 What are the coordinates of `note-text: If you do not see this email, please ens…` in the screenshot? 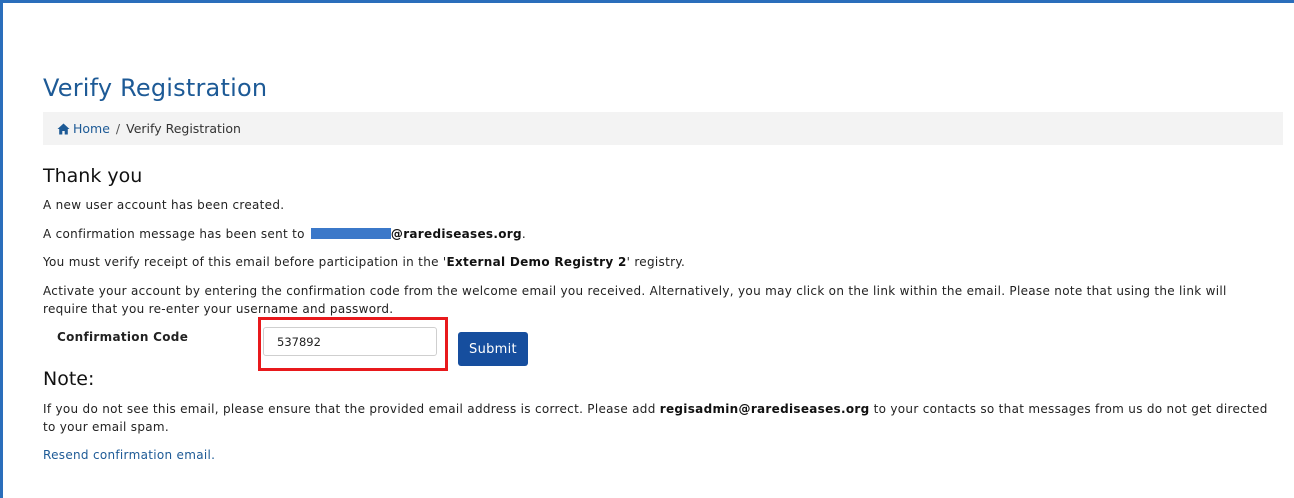 It's located at (658, 418).